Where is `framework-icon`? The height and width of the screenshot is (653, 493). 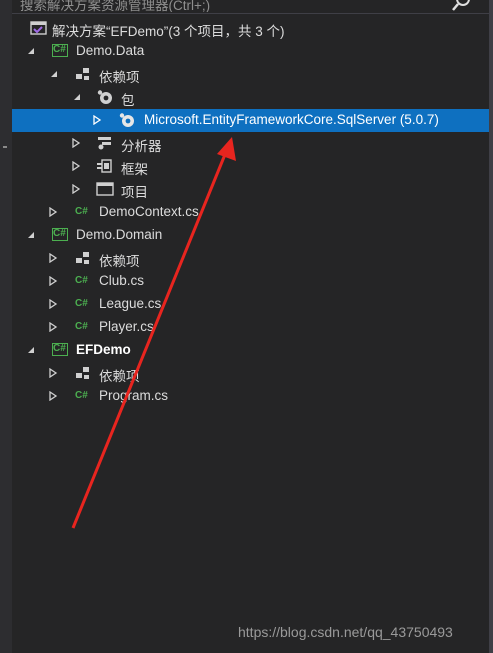
framework-icon is located at coordinates (104, 166).